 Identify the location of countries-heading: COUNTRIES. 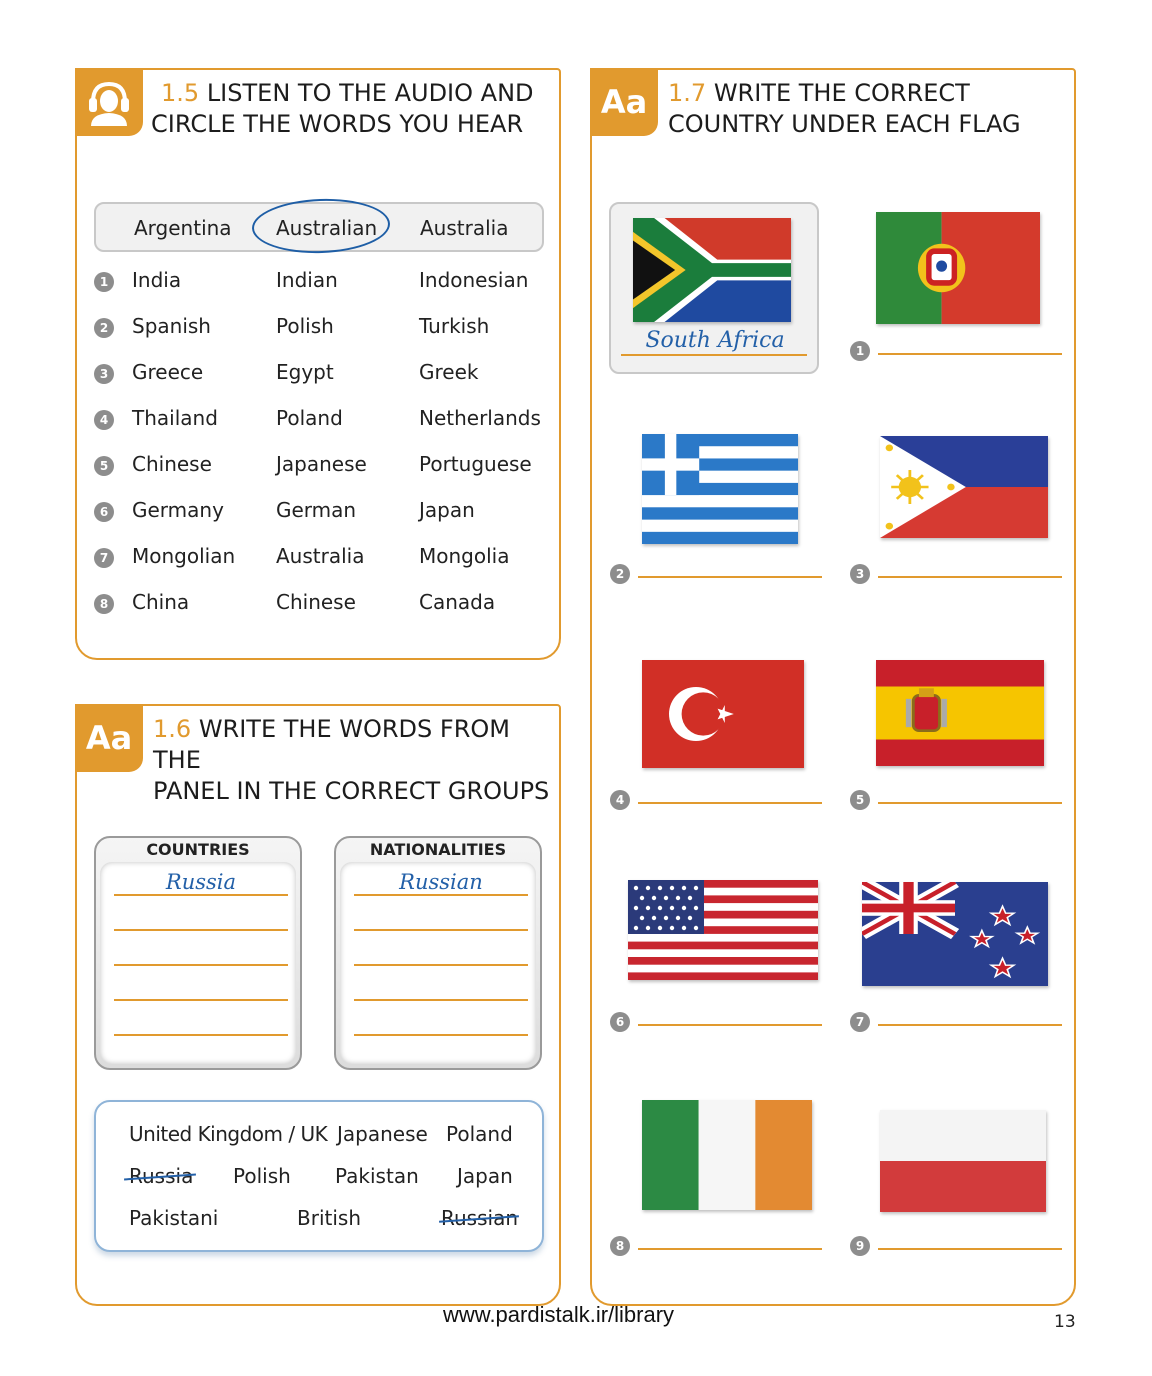
(198, 849).